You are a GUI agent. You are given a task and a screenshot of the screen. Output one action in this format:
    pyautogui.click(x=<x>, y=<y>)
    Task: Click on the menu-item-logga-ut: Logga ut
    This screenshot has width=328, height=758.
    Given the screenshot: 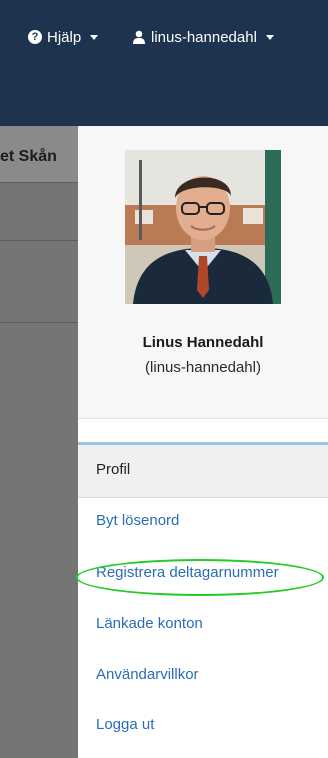 What is the action you would take?
    pyautogui.click(x=125, y=727)
    